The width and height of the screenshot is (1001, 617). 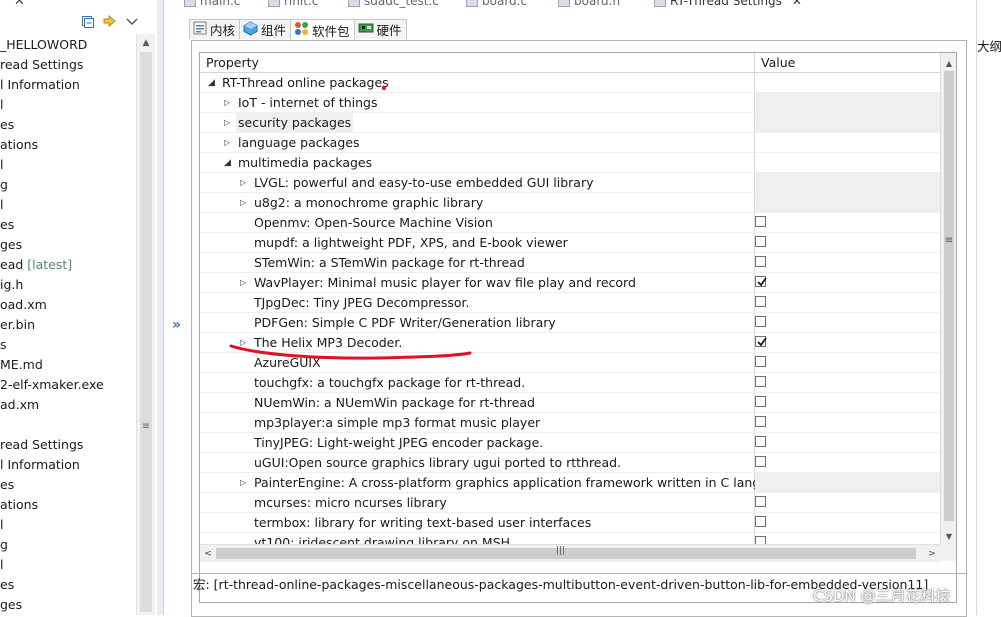 What do you see at coordinates (570, 343) in the screenshot?
I see `table-row: ▷ The Helix MP3 Decoder.` at bounding box center [570, 343].